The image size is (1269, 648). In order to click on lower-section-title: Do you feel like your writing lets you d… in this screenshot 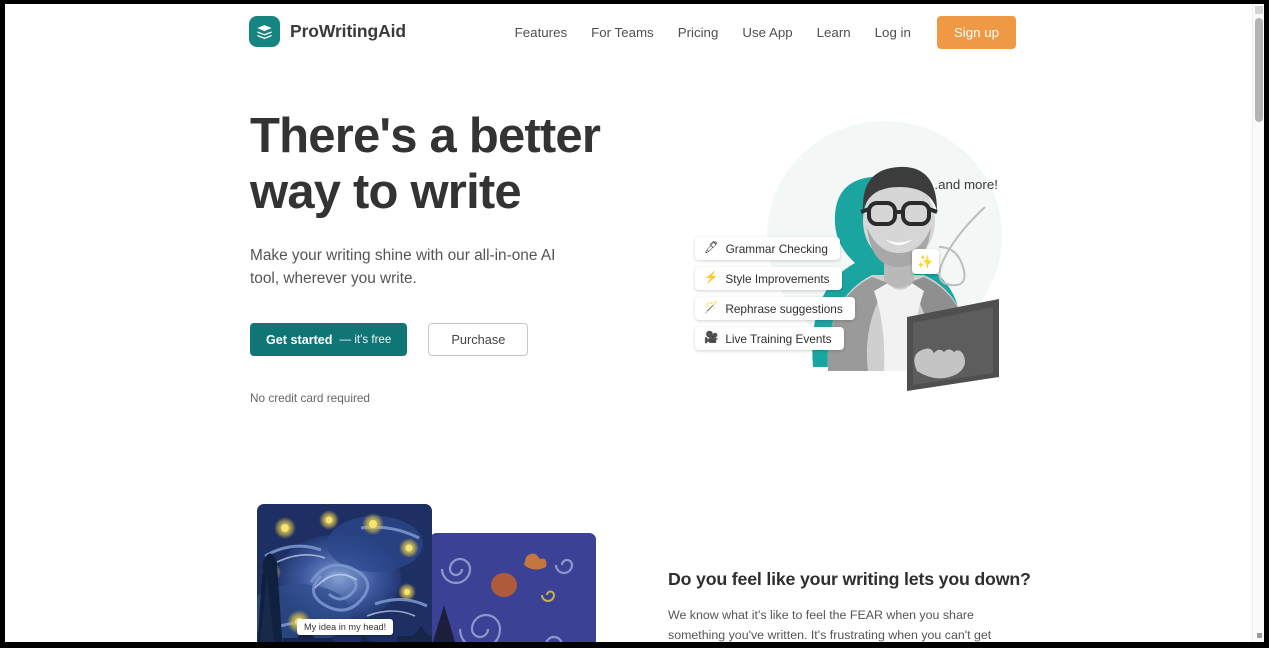, I will do `click(849, 579)`.